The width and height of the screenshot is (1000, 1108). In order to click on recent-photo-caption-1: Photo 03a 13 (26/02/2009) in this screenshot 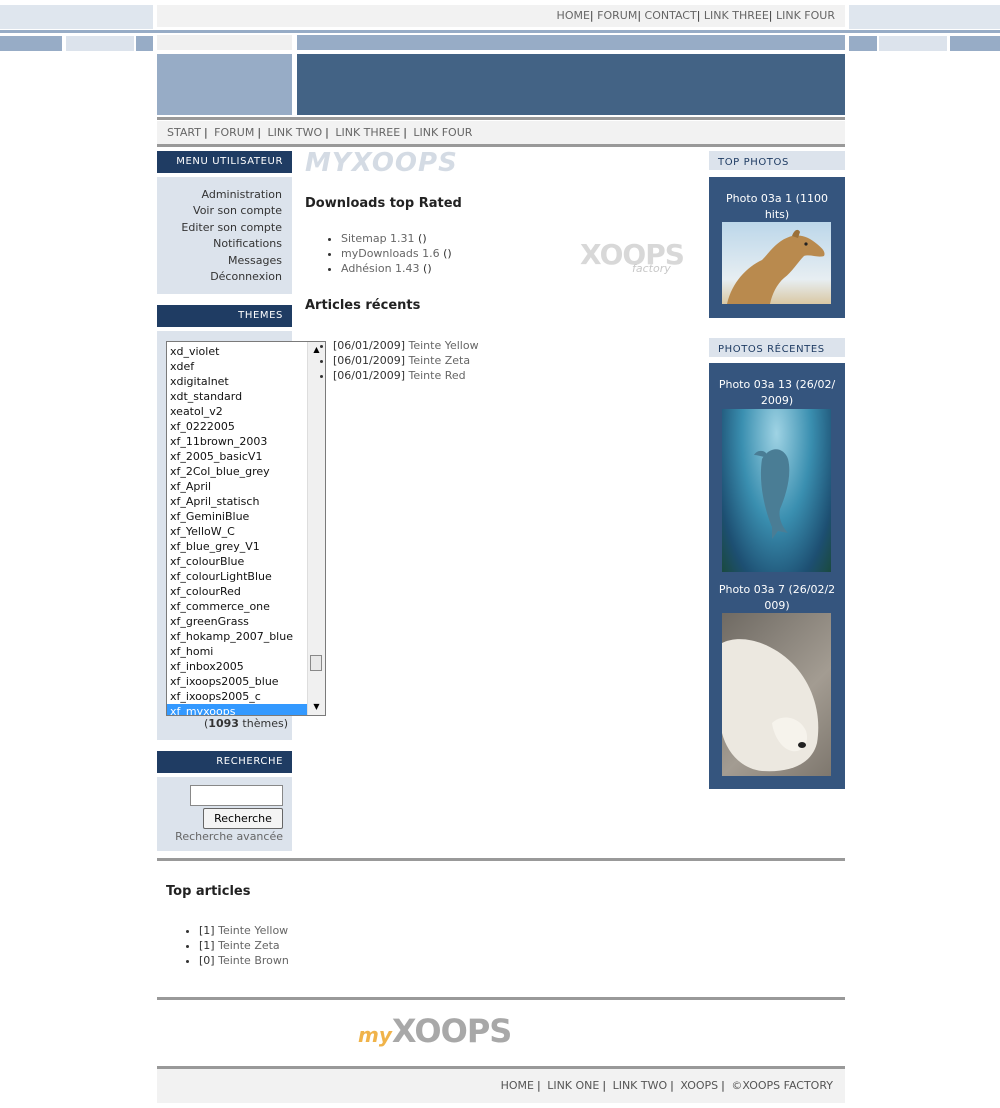, I will do `click(777, 386)`.